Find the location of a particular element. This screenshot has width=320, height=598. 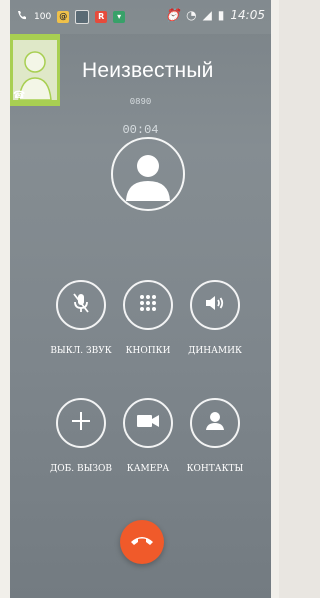

speaker-icon is located at coordinates (215, 305).